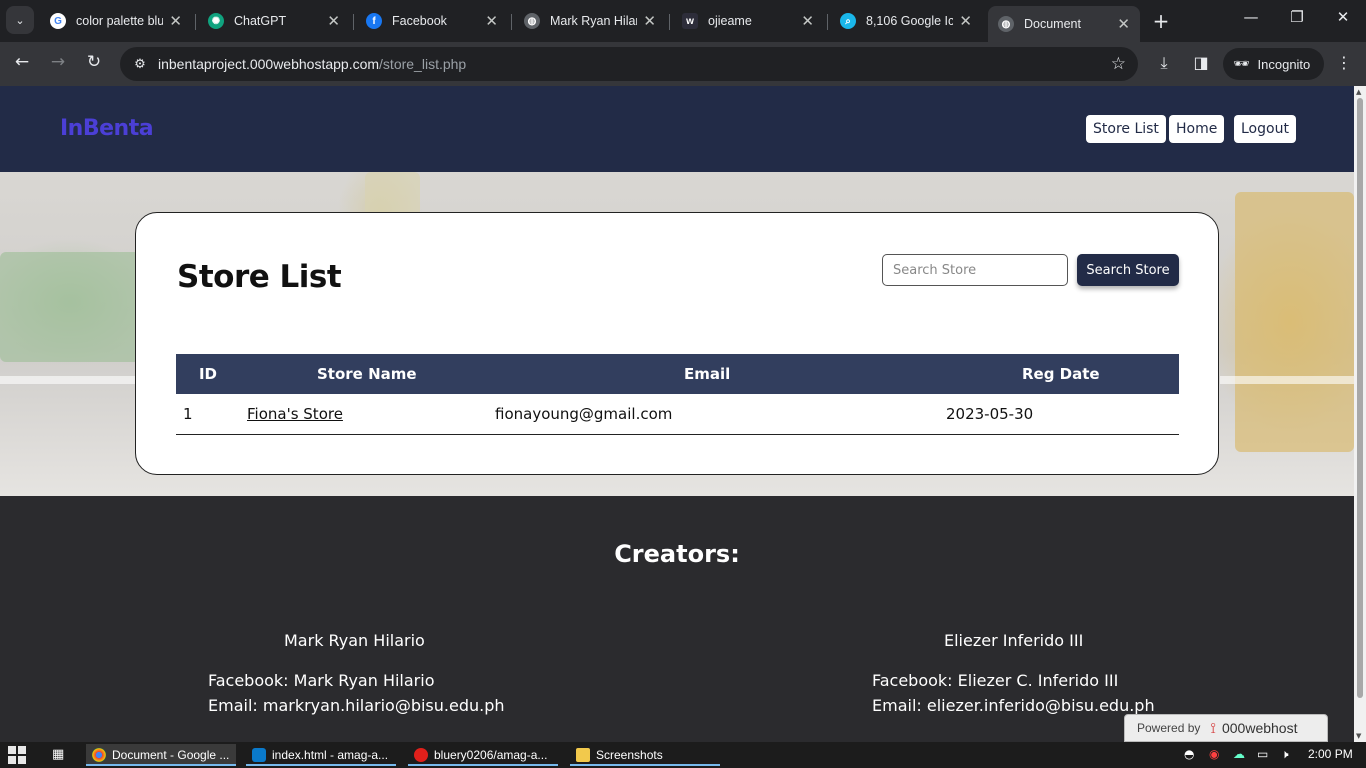  I want to click on tab-facebook: f Facebook ✕, so click(432, 21).